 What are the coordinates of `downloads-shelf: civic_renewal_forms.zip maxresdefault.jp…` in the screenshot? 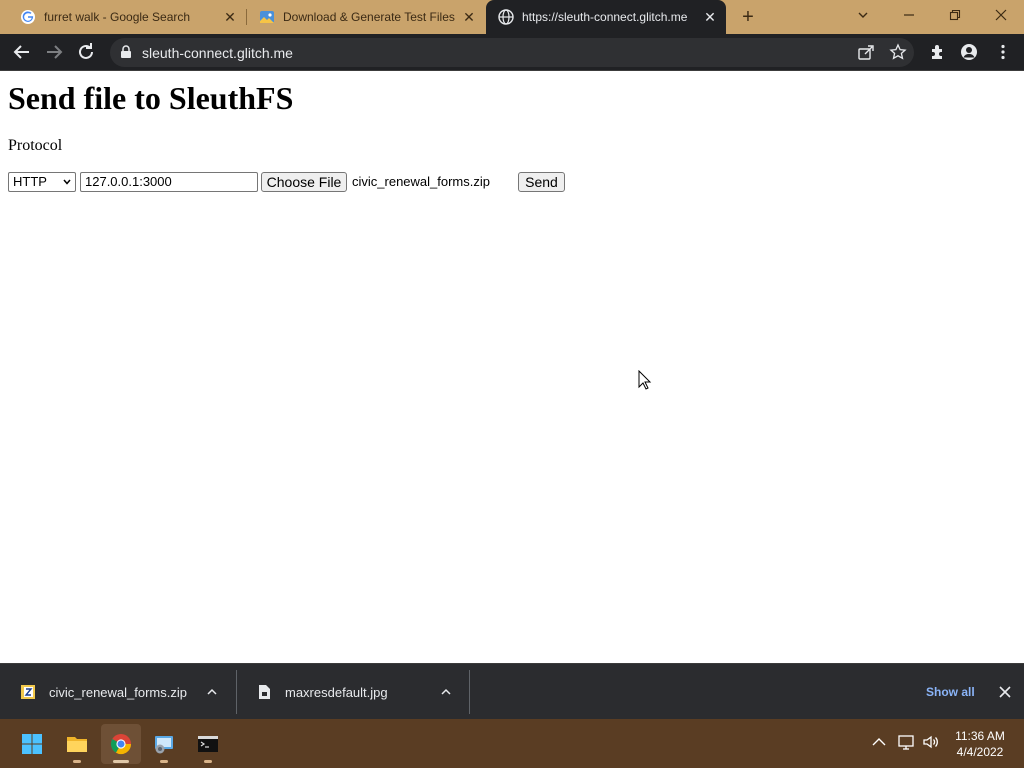 It's located at (512, 691).